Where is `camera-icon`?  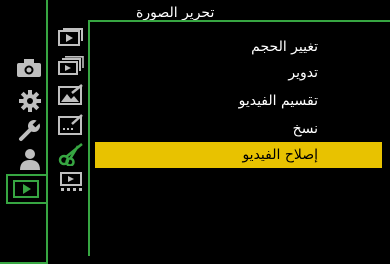 camera-icon is located at coordinates (29, 68).